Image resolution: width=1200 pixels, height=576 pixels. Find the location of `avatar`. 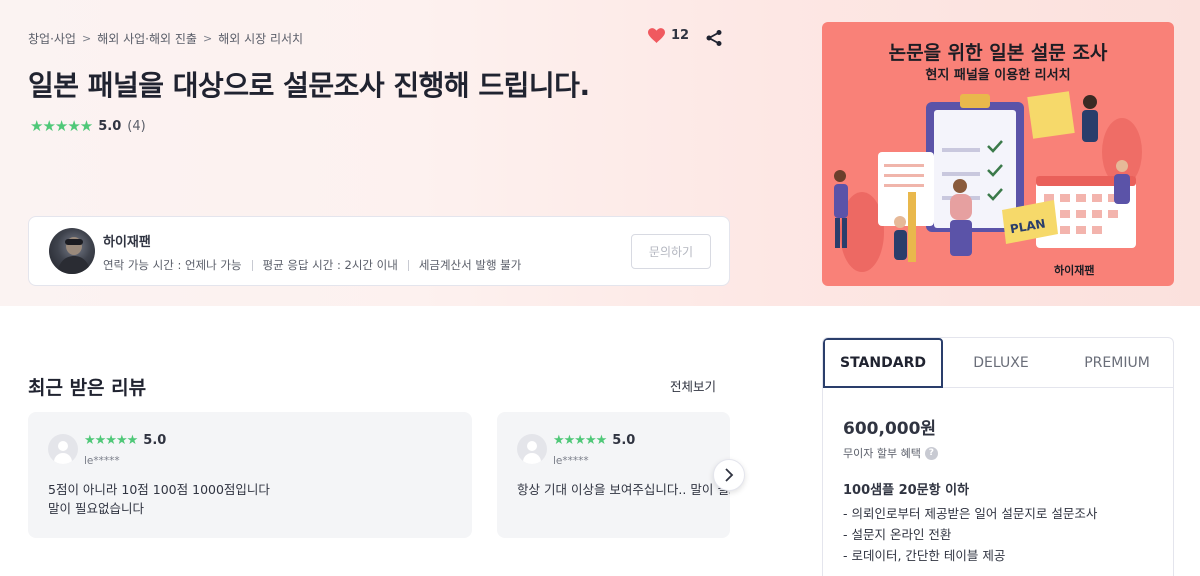

avatar is located at coordinates (72, 251).